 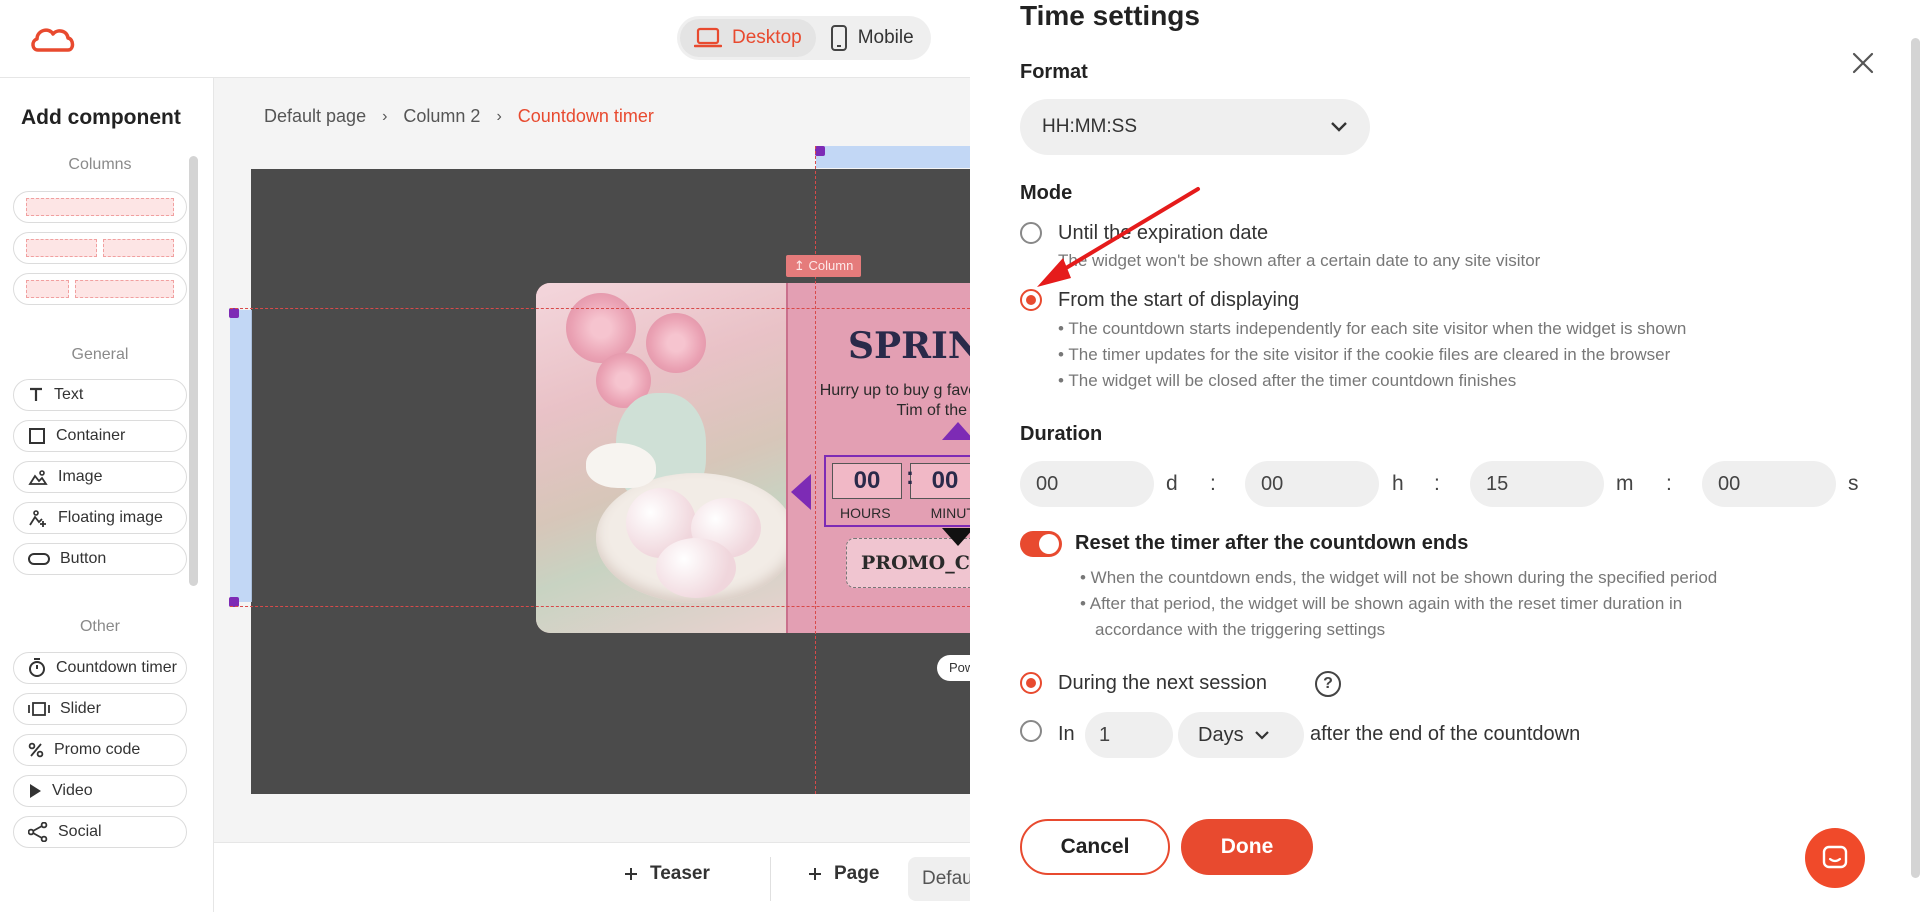 I want to click on add-slider-button: Slider, so click(x=100, y=709).